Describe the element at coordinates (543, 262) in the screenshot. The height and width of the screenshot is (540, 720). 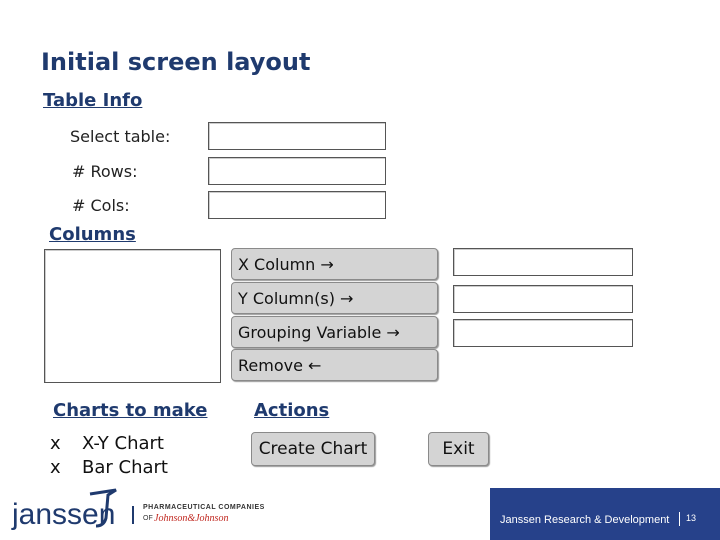
I see `x-column-field` at that location.